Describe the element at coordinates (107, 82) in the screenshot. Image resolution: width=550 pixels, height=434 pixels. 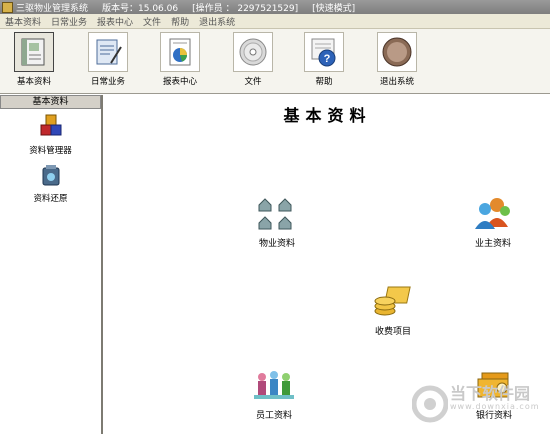
I see `toolbar-label: 日常业务` at that location.